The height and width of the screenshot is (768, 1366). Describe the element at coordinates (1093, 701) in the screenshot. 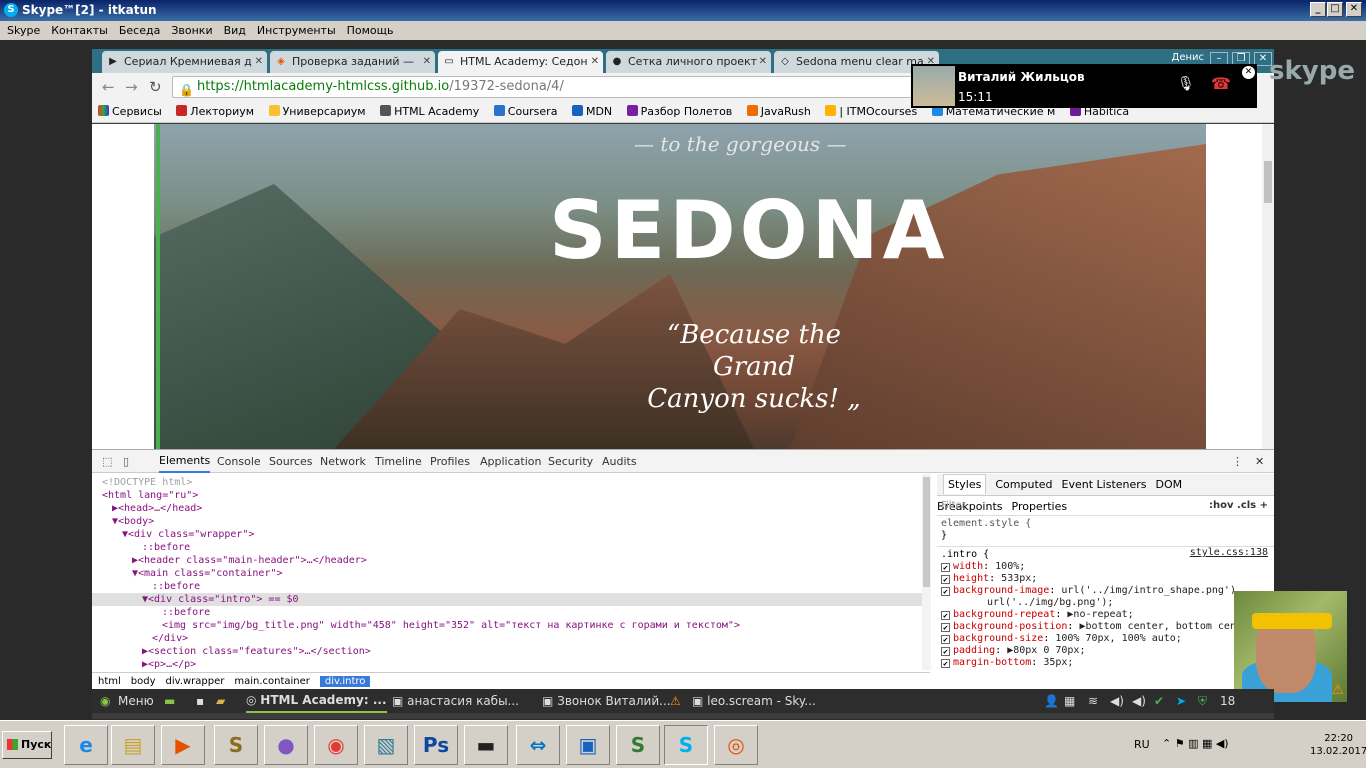

I see `wifi-icon: ≋` at that location.